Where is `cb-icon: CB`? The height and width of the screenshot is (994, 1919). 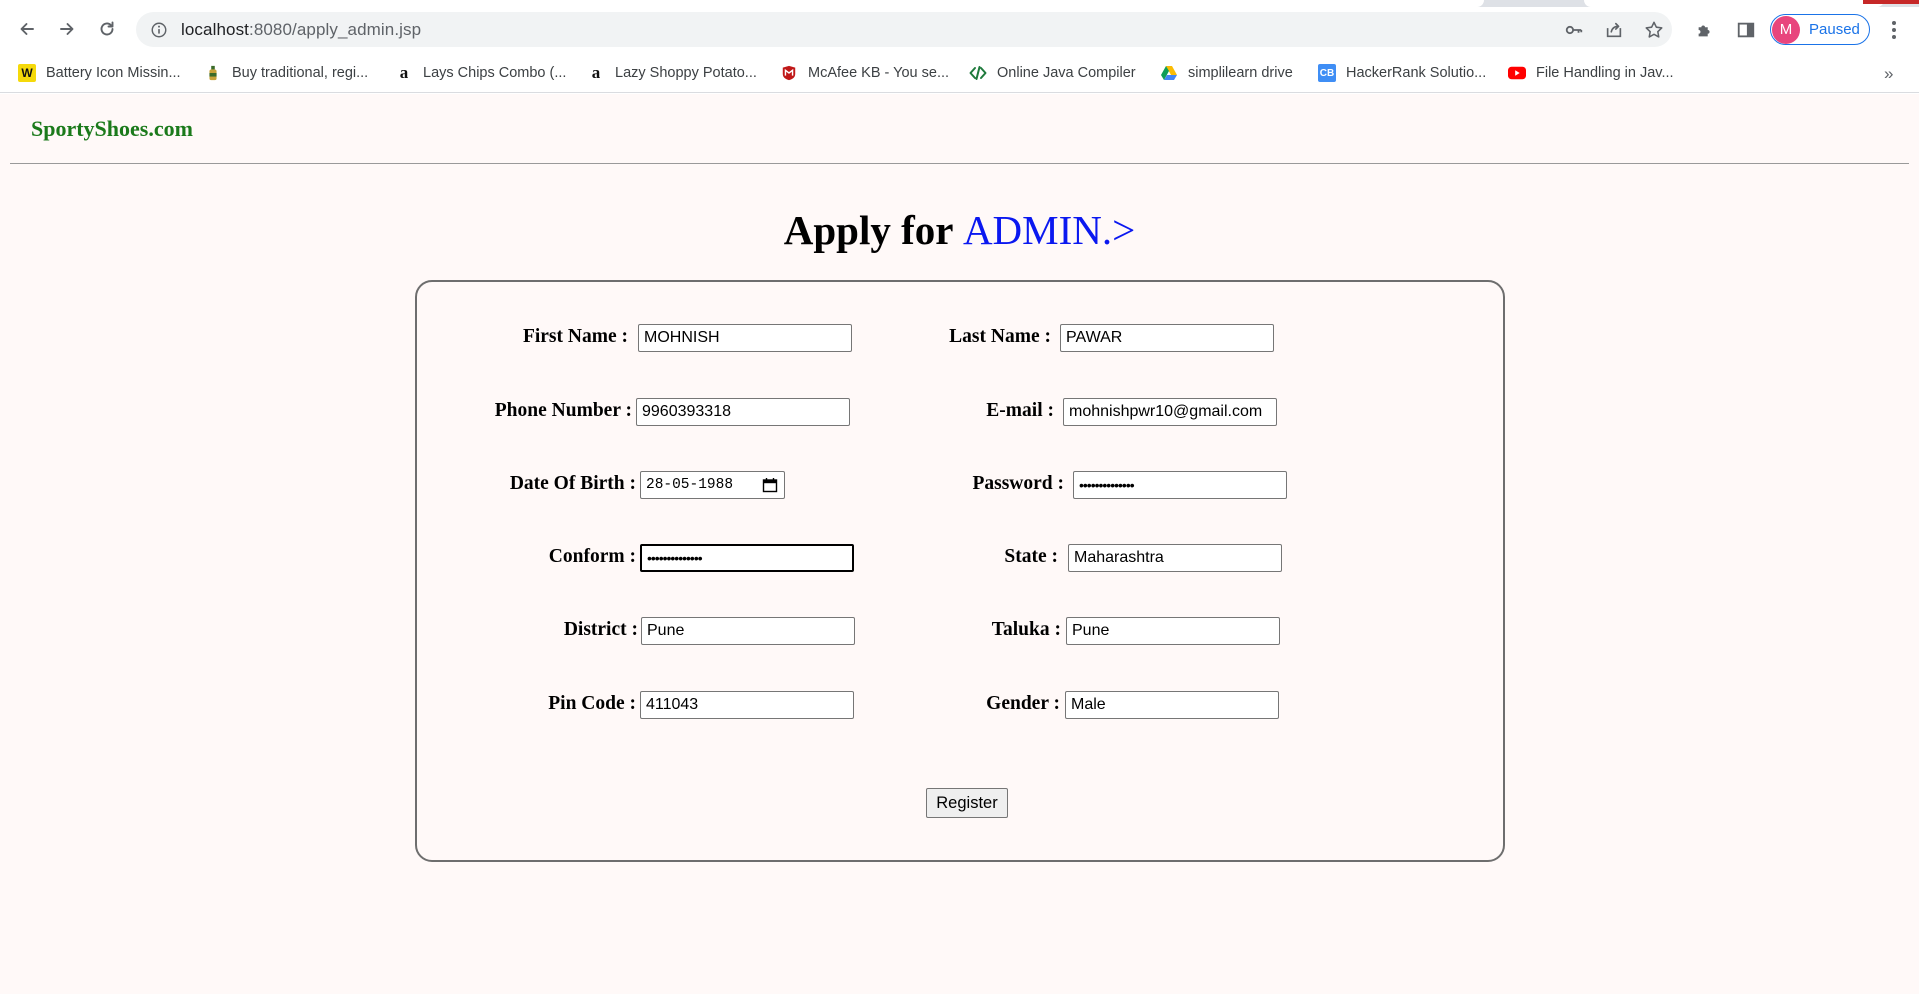
cb-icon: CB is located at coordinates (1327, 73).